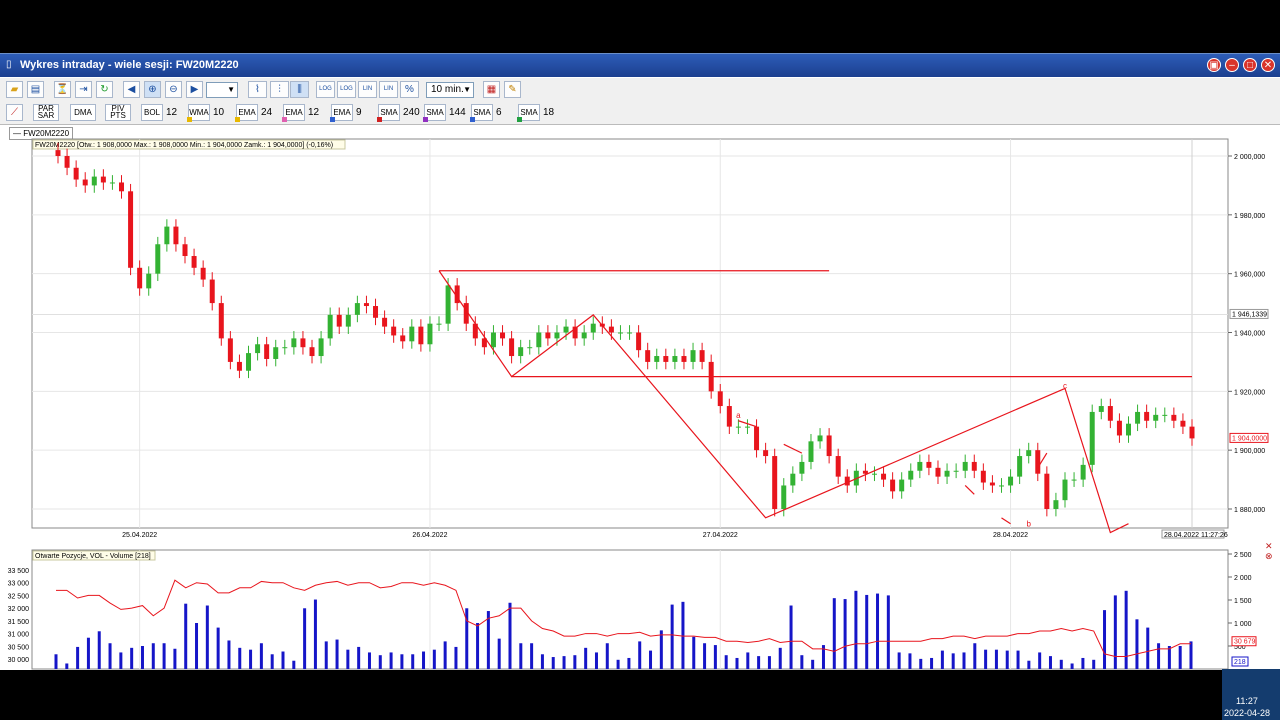  Describe the element at coordinates (1232, 65) in the screenshot. I see `minimize-icon: –` at that location.